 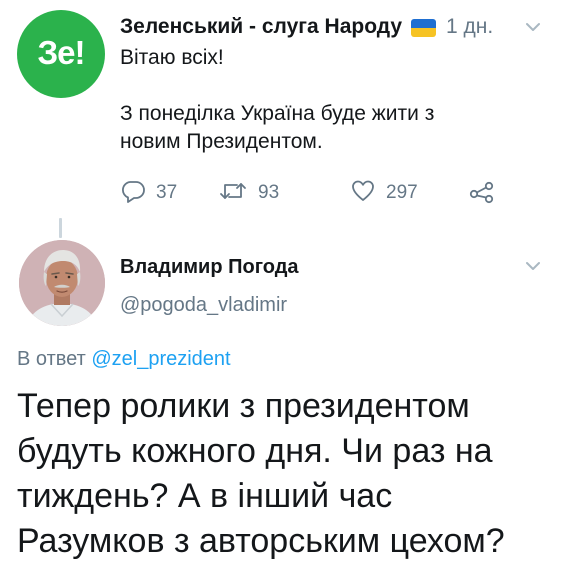 I want to click on share-icon, so click(x=482, y=193).